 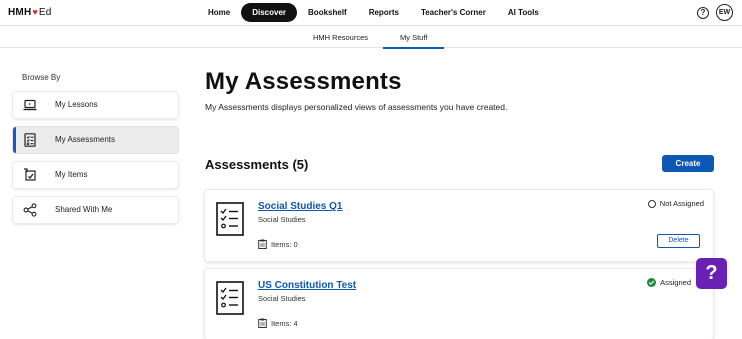 What do you see at coordinates (303, 81) in the screenshot?
I see `page-title: My Assessments` at bounding box center [303, 81].